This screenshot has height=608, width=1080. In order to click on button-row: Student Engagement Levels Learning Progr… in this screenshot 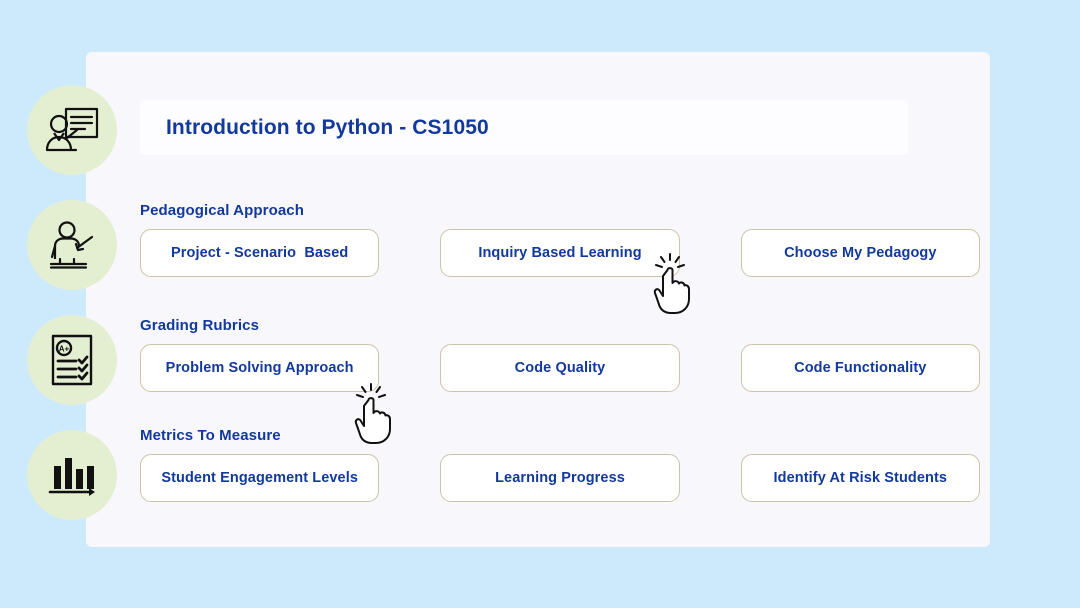, I will do `click(560, 478)`.